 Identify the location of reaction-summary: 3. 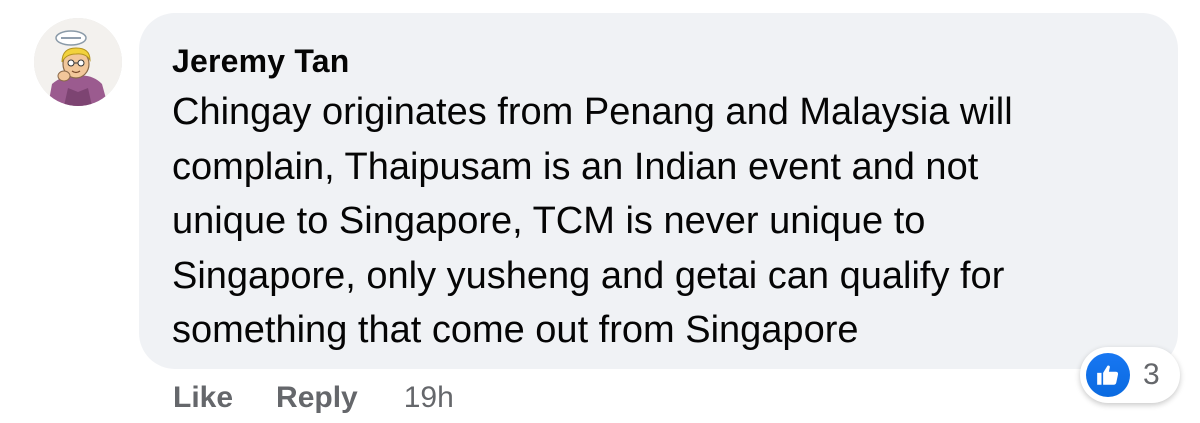
(1130, 375).